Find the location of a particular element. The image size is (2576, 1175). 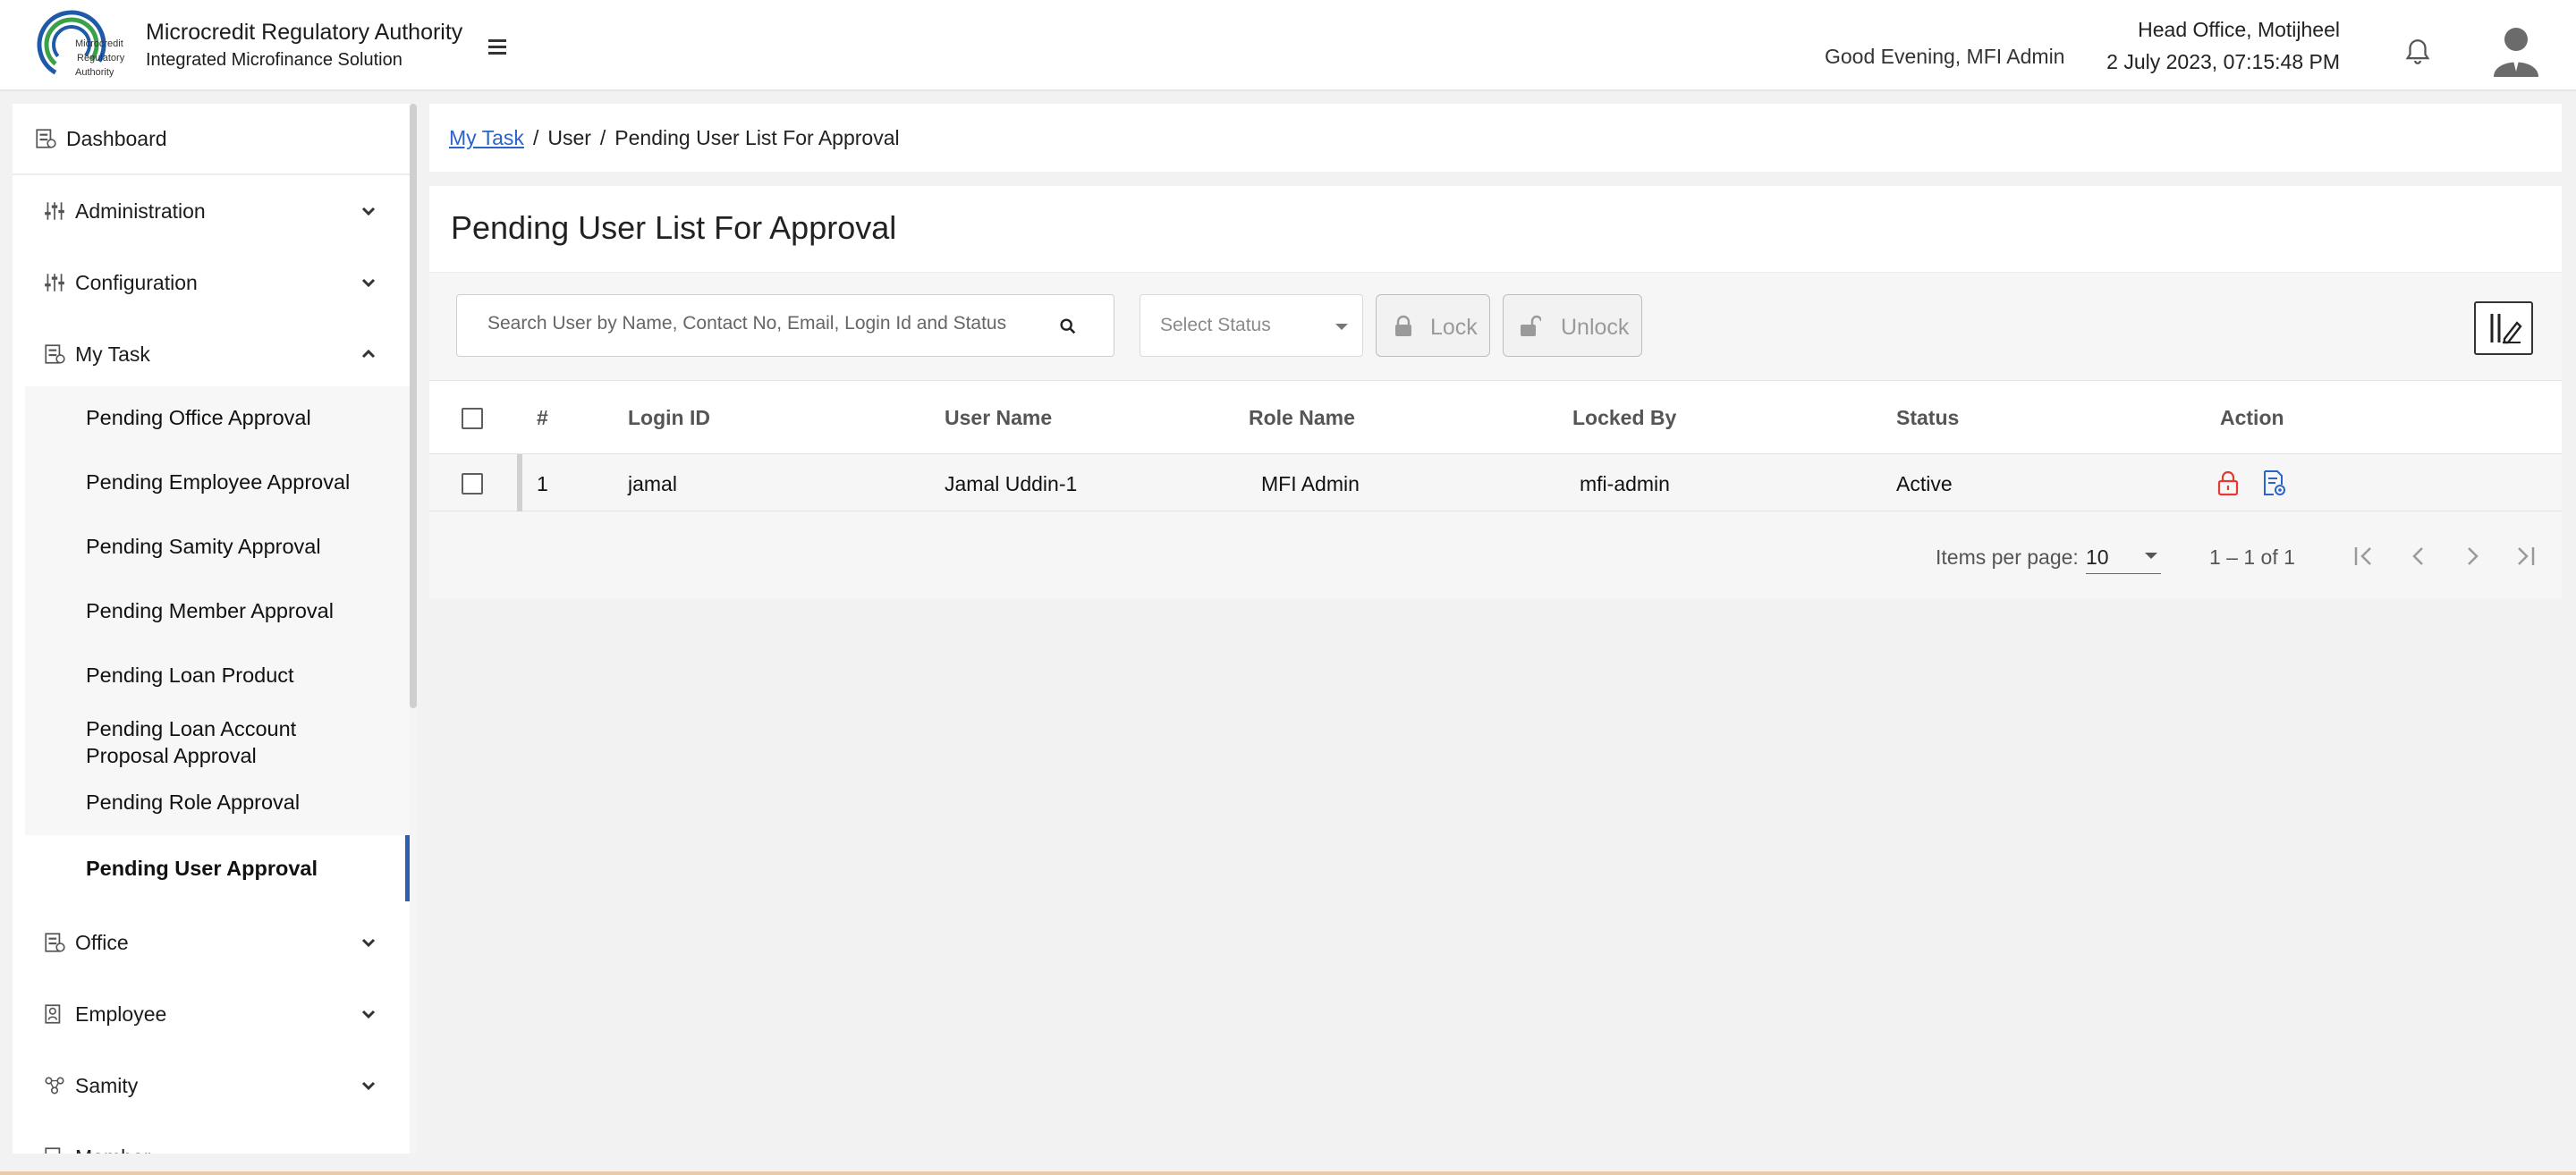

page-range-label: 1 – 1 of 1 is located at coordinates (2252, 557).